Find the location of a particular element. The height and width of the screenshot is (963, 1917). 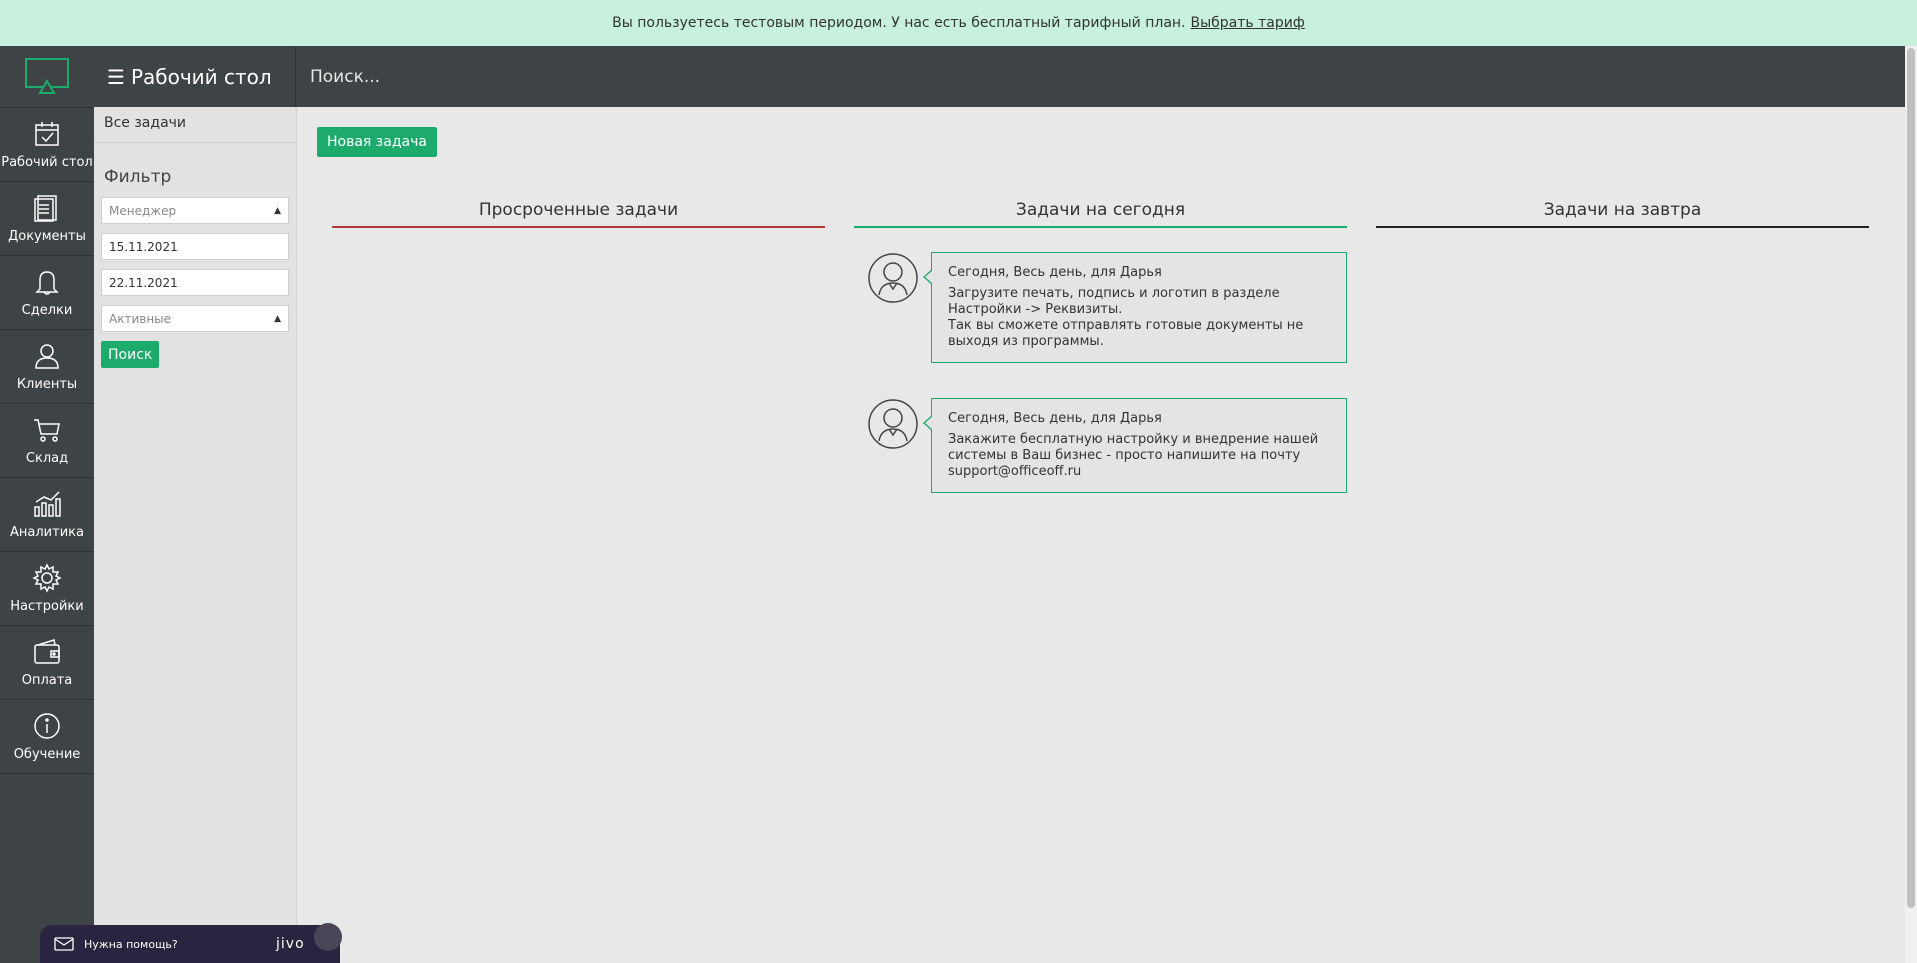

info-icon is located at coordinates (47, 726).